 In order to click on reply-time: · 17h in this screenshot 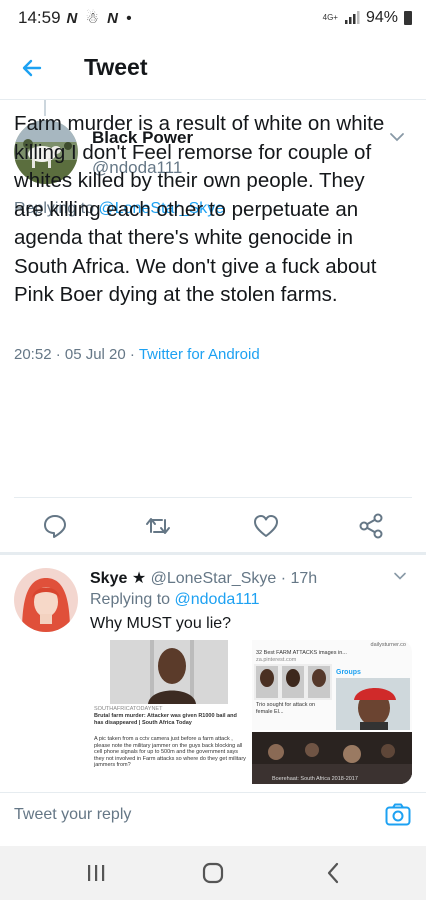, I will do `click(299, 578)`.